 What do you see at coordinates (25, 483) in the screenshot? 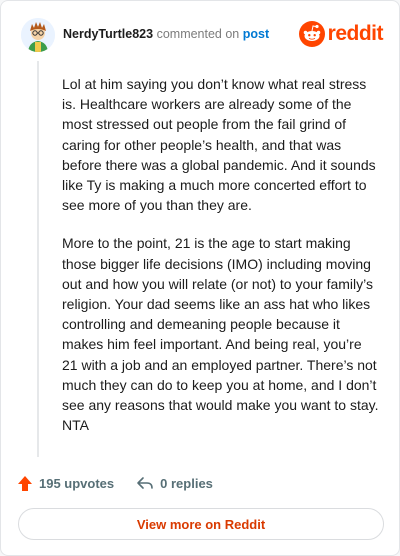
I see `upvote-arrow-icon` at bounding box center [25, 483].